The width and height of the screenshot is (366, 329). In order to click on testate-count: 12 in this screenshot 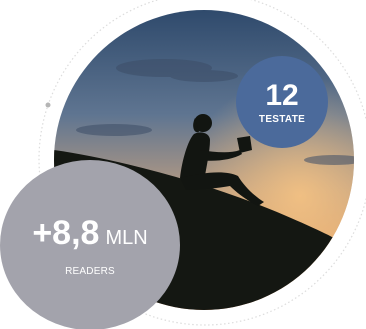, I will do `click(282, 95)`.